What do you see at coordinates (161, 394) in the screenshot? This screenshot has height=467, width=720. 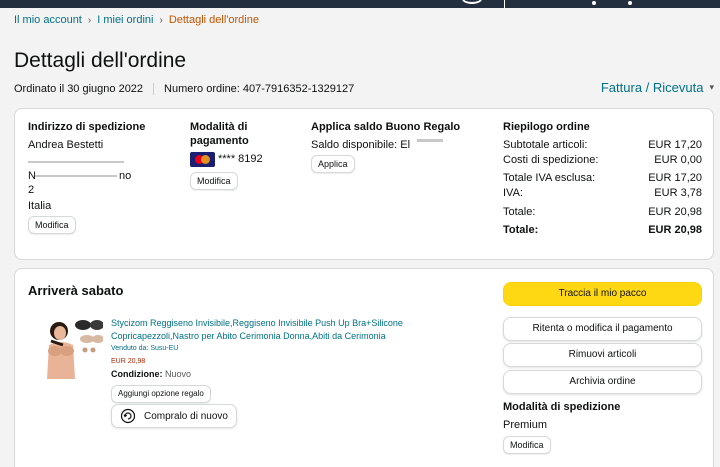 I see `add-gift-option-button: Aggiungi opzione regalo` at bounding box center [161, 394].